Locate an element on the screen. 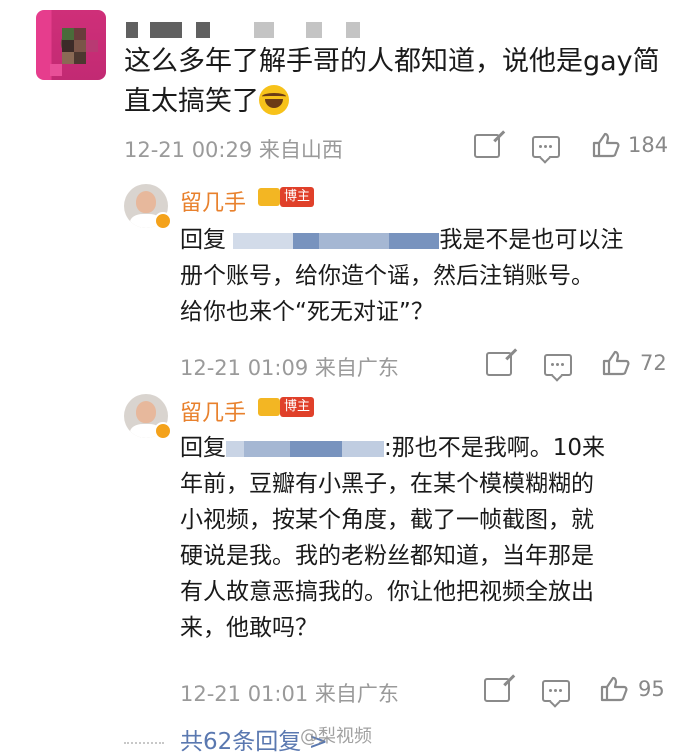  reply-line: 硬说是我。我的老粉丝都知道，当年那是 is located at coordinates (387, 556).